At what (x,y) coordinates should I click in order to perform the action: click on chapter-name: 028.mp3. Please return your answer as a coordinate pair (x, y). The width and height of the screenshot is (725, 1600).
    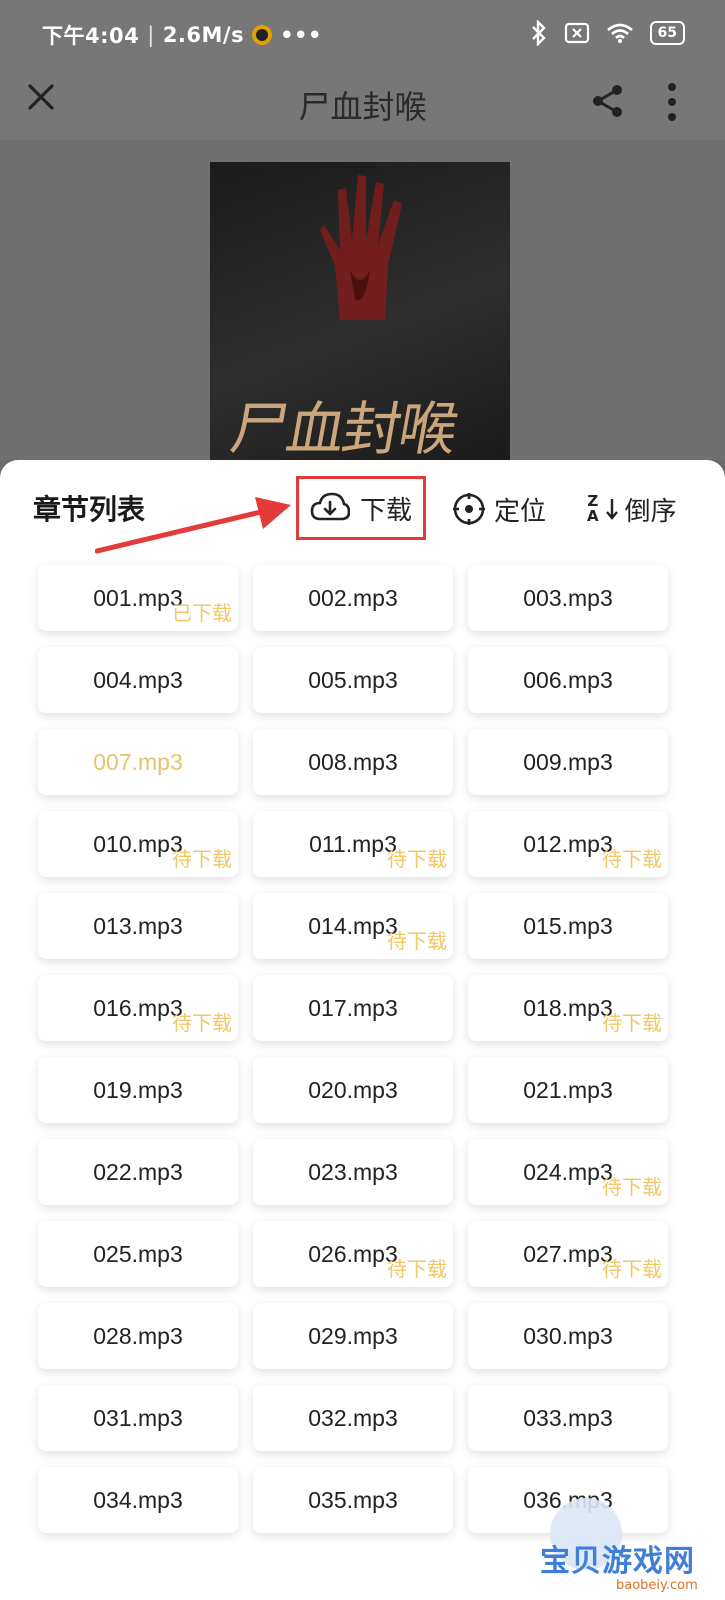
    Looking at the image, I should click on (138, 1335).